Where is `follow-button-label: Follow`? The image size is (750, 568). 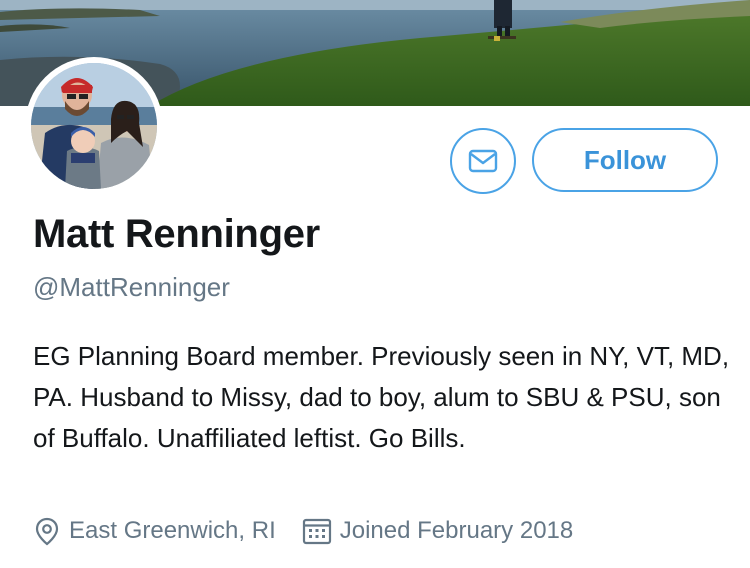
follow-button-label: Follow is located at coordinates (625, 159).